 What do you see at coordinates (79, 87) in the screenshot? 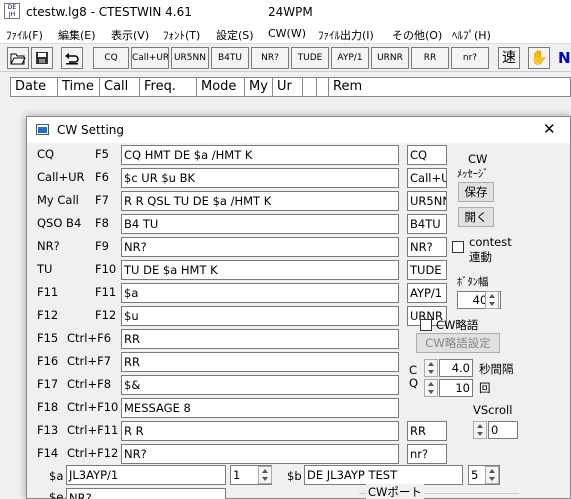
I see `col-time: Time` at bounding box center [79, 87].